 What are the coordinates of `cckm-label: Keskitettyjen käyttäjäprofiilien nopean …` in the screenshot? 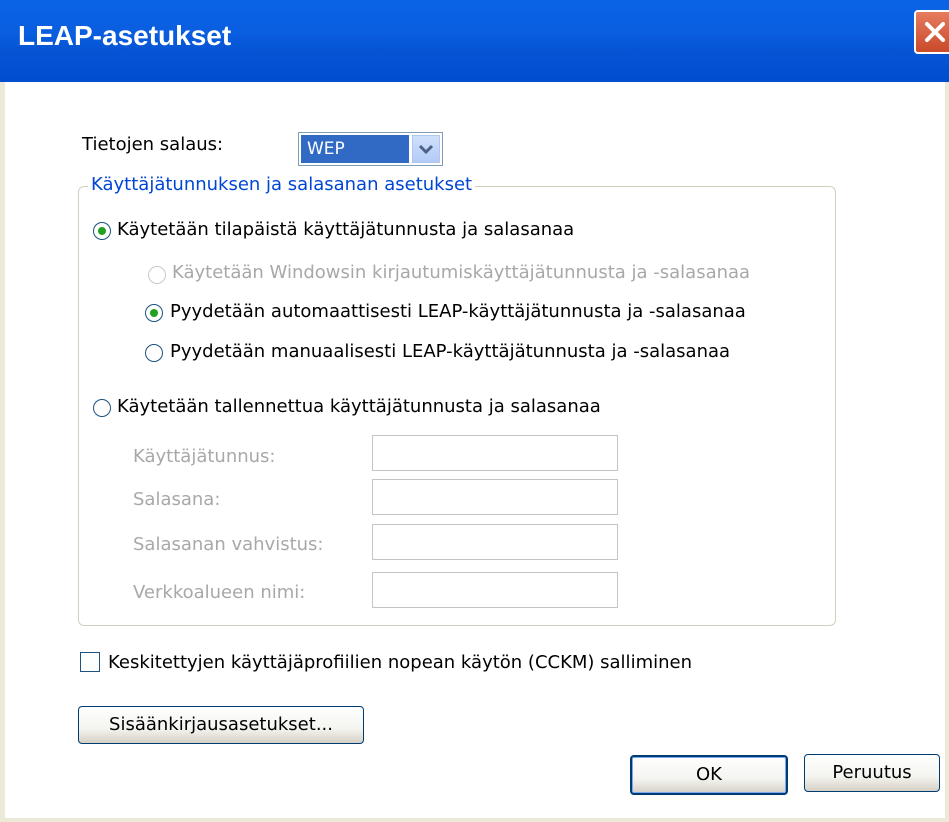 It's located at (400, 662).